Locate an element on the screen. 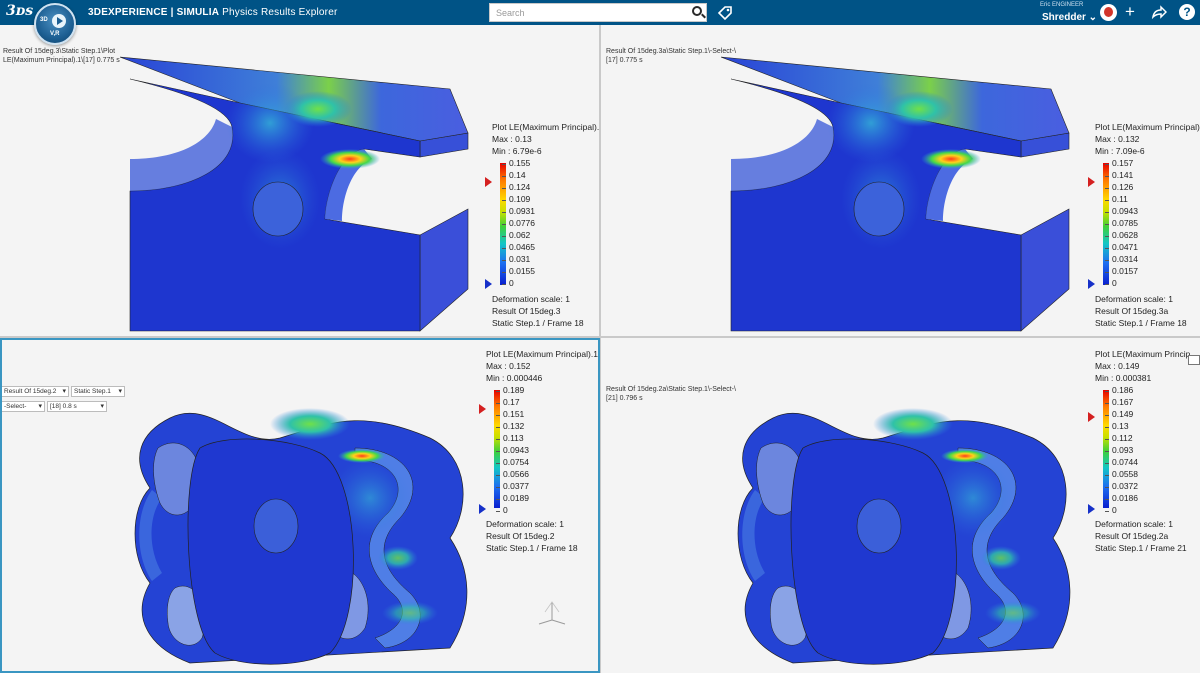  avatar is located at coordinates (1108, 12).